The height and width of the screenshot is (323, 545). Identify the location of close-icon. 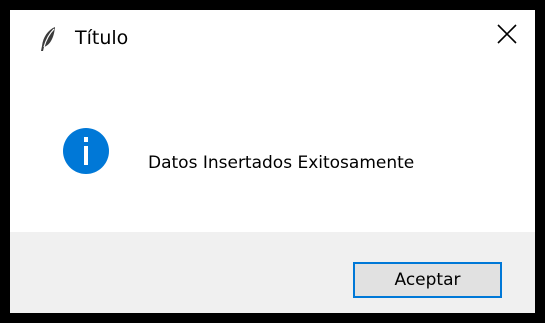
(507, 36).